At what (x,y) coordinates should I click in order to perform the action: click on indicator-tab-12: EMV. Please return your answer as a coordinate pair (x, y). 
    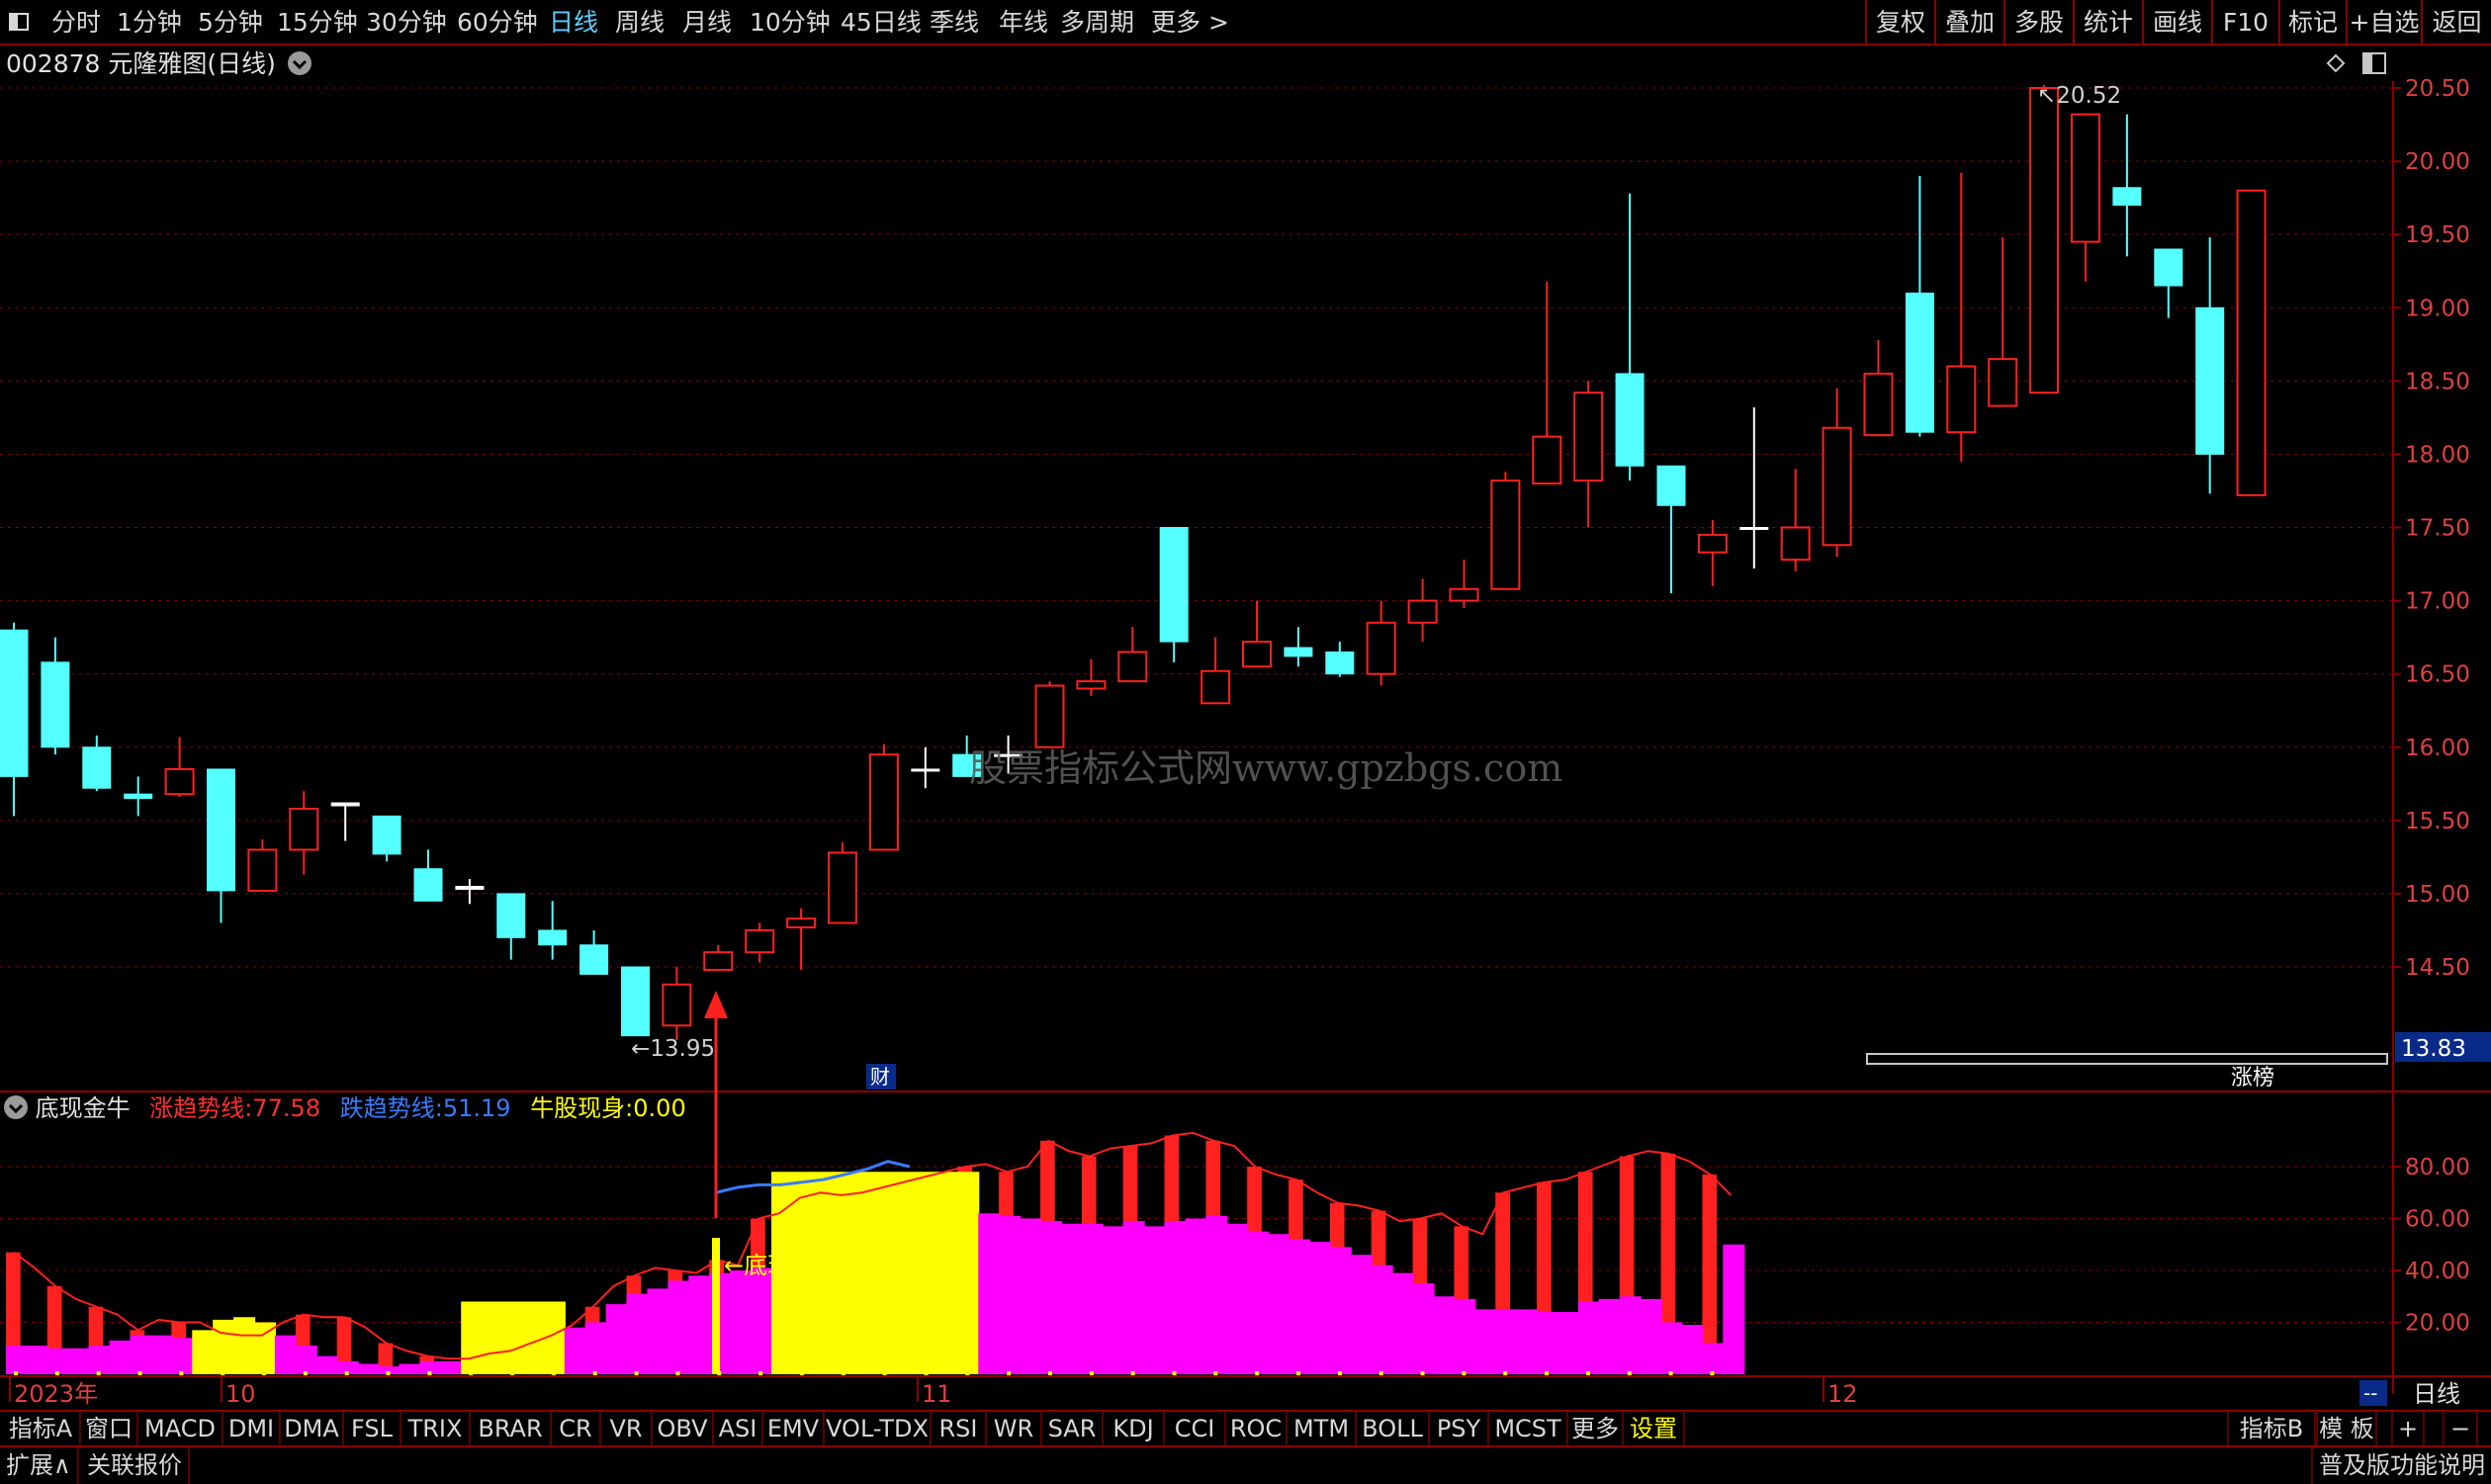
    Looking at the image, I should click on (794, 1428).